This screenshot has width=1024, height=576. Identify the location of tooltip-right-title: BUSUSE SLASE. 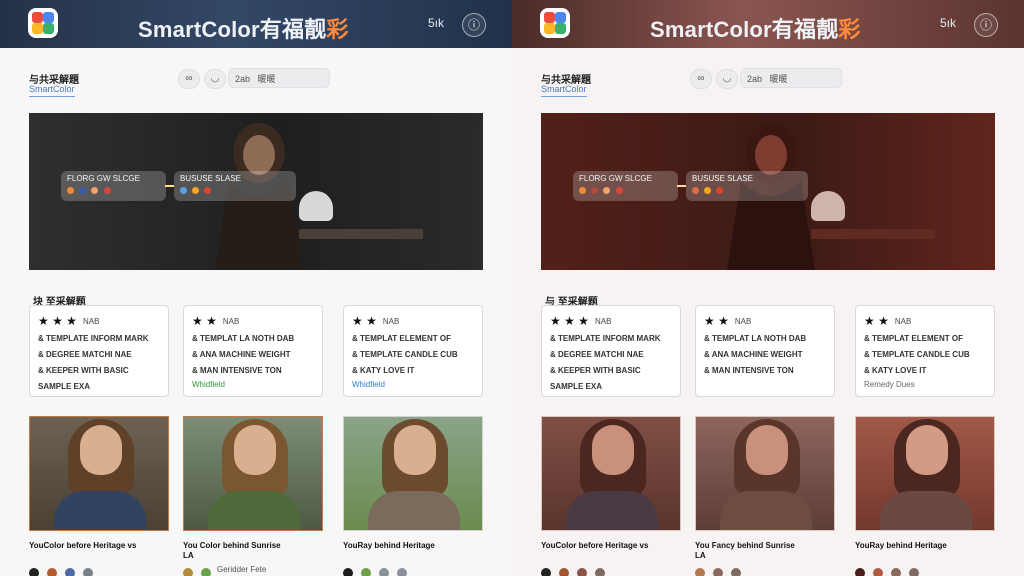
(722, 178).